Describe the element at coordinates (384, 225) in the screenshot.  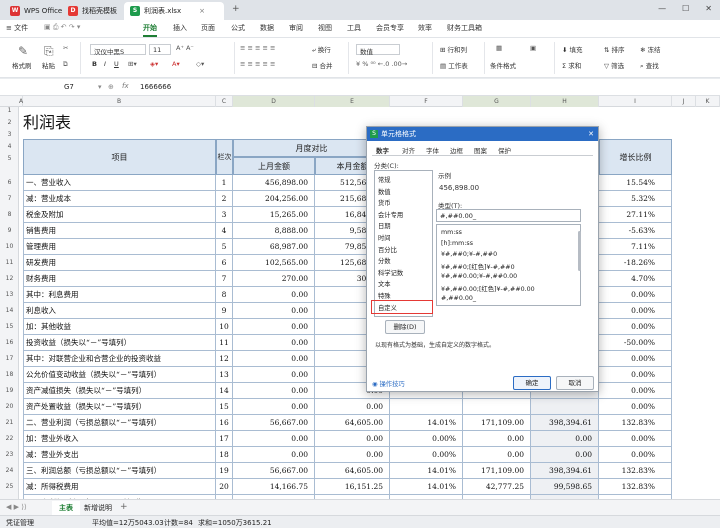
I see `category-item: 日期` at that location.